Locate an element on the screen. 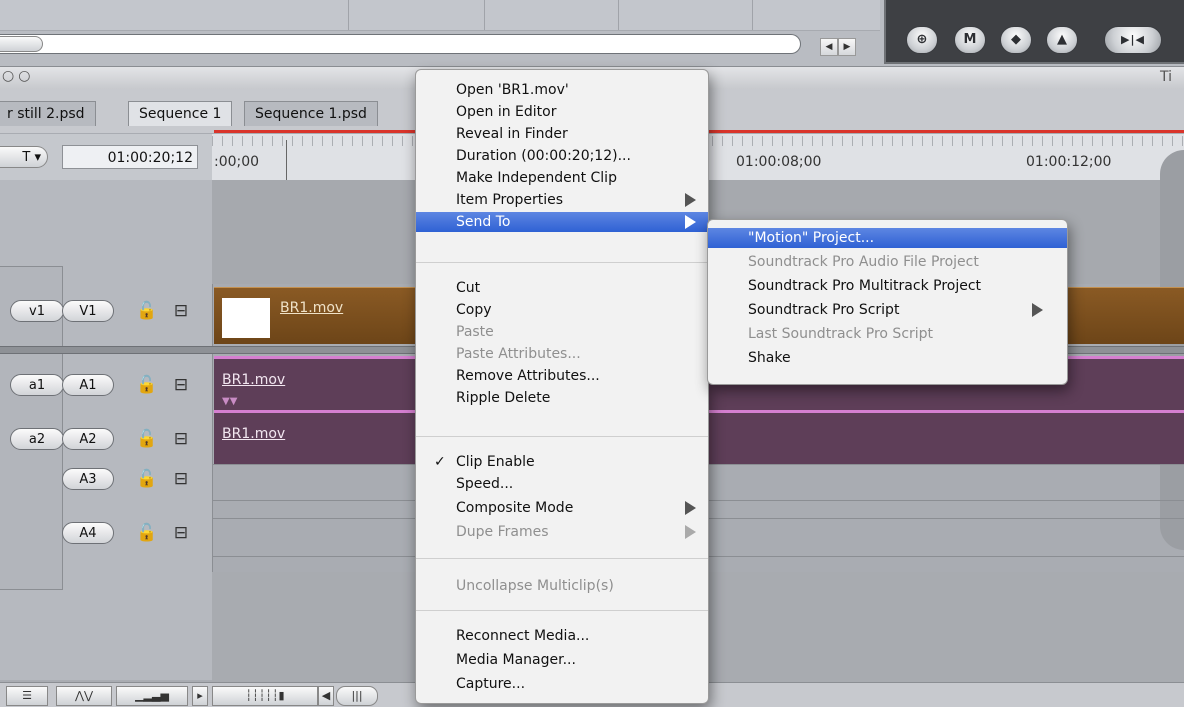  source-track-v1: v1 is located at coordinates (37, 311).